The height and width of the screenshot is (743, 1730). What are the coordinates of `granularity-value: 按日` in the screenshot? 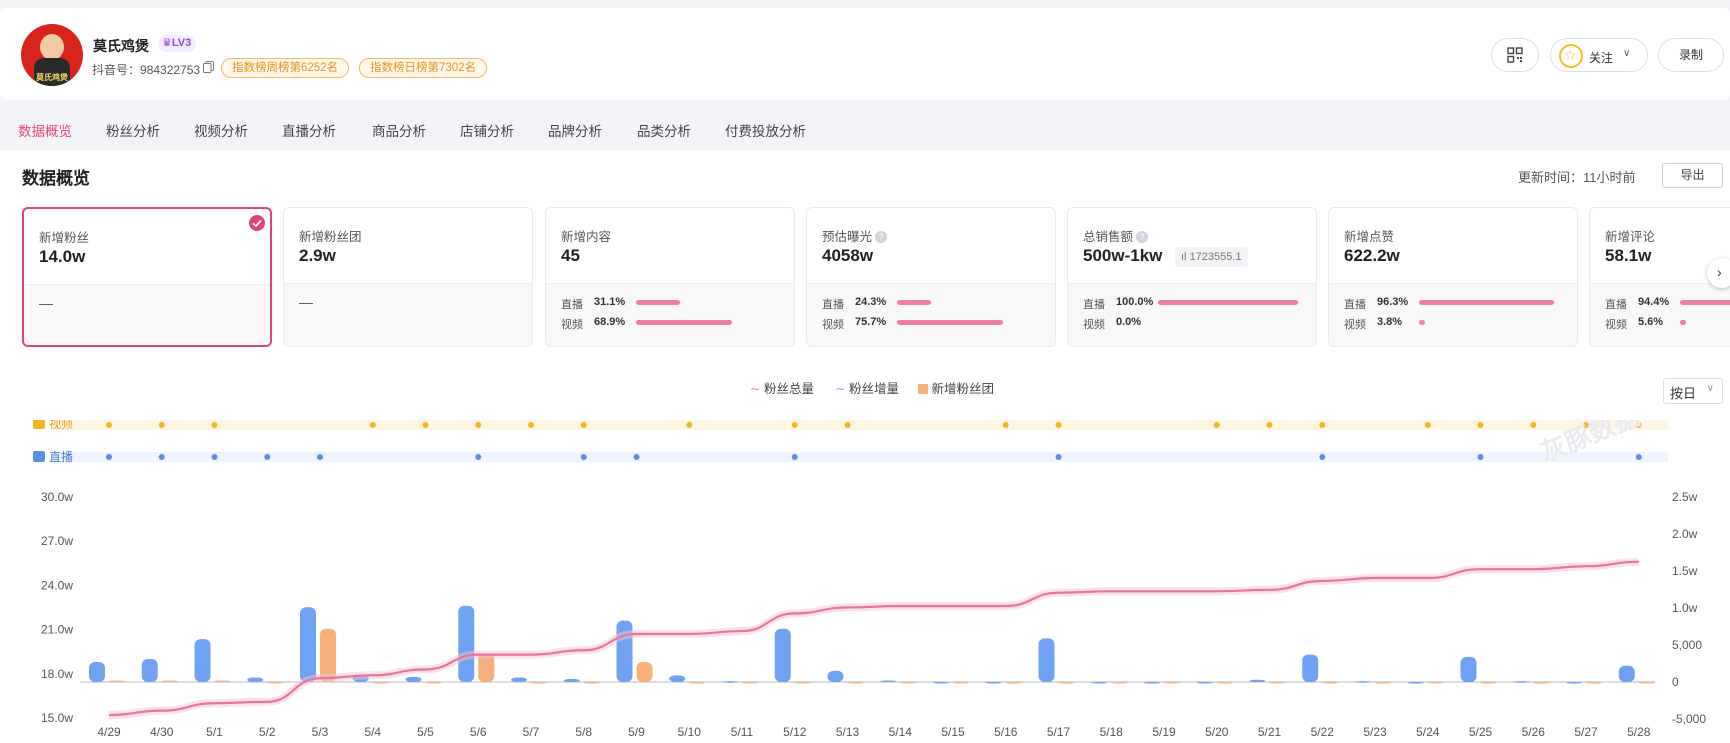 It's located at (1683, 393).